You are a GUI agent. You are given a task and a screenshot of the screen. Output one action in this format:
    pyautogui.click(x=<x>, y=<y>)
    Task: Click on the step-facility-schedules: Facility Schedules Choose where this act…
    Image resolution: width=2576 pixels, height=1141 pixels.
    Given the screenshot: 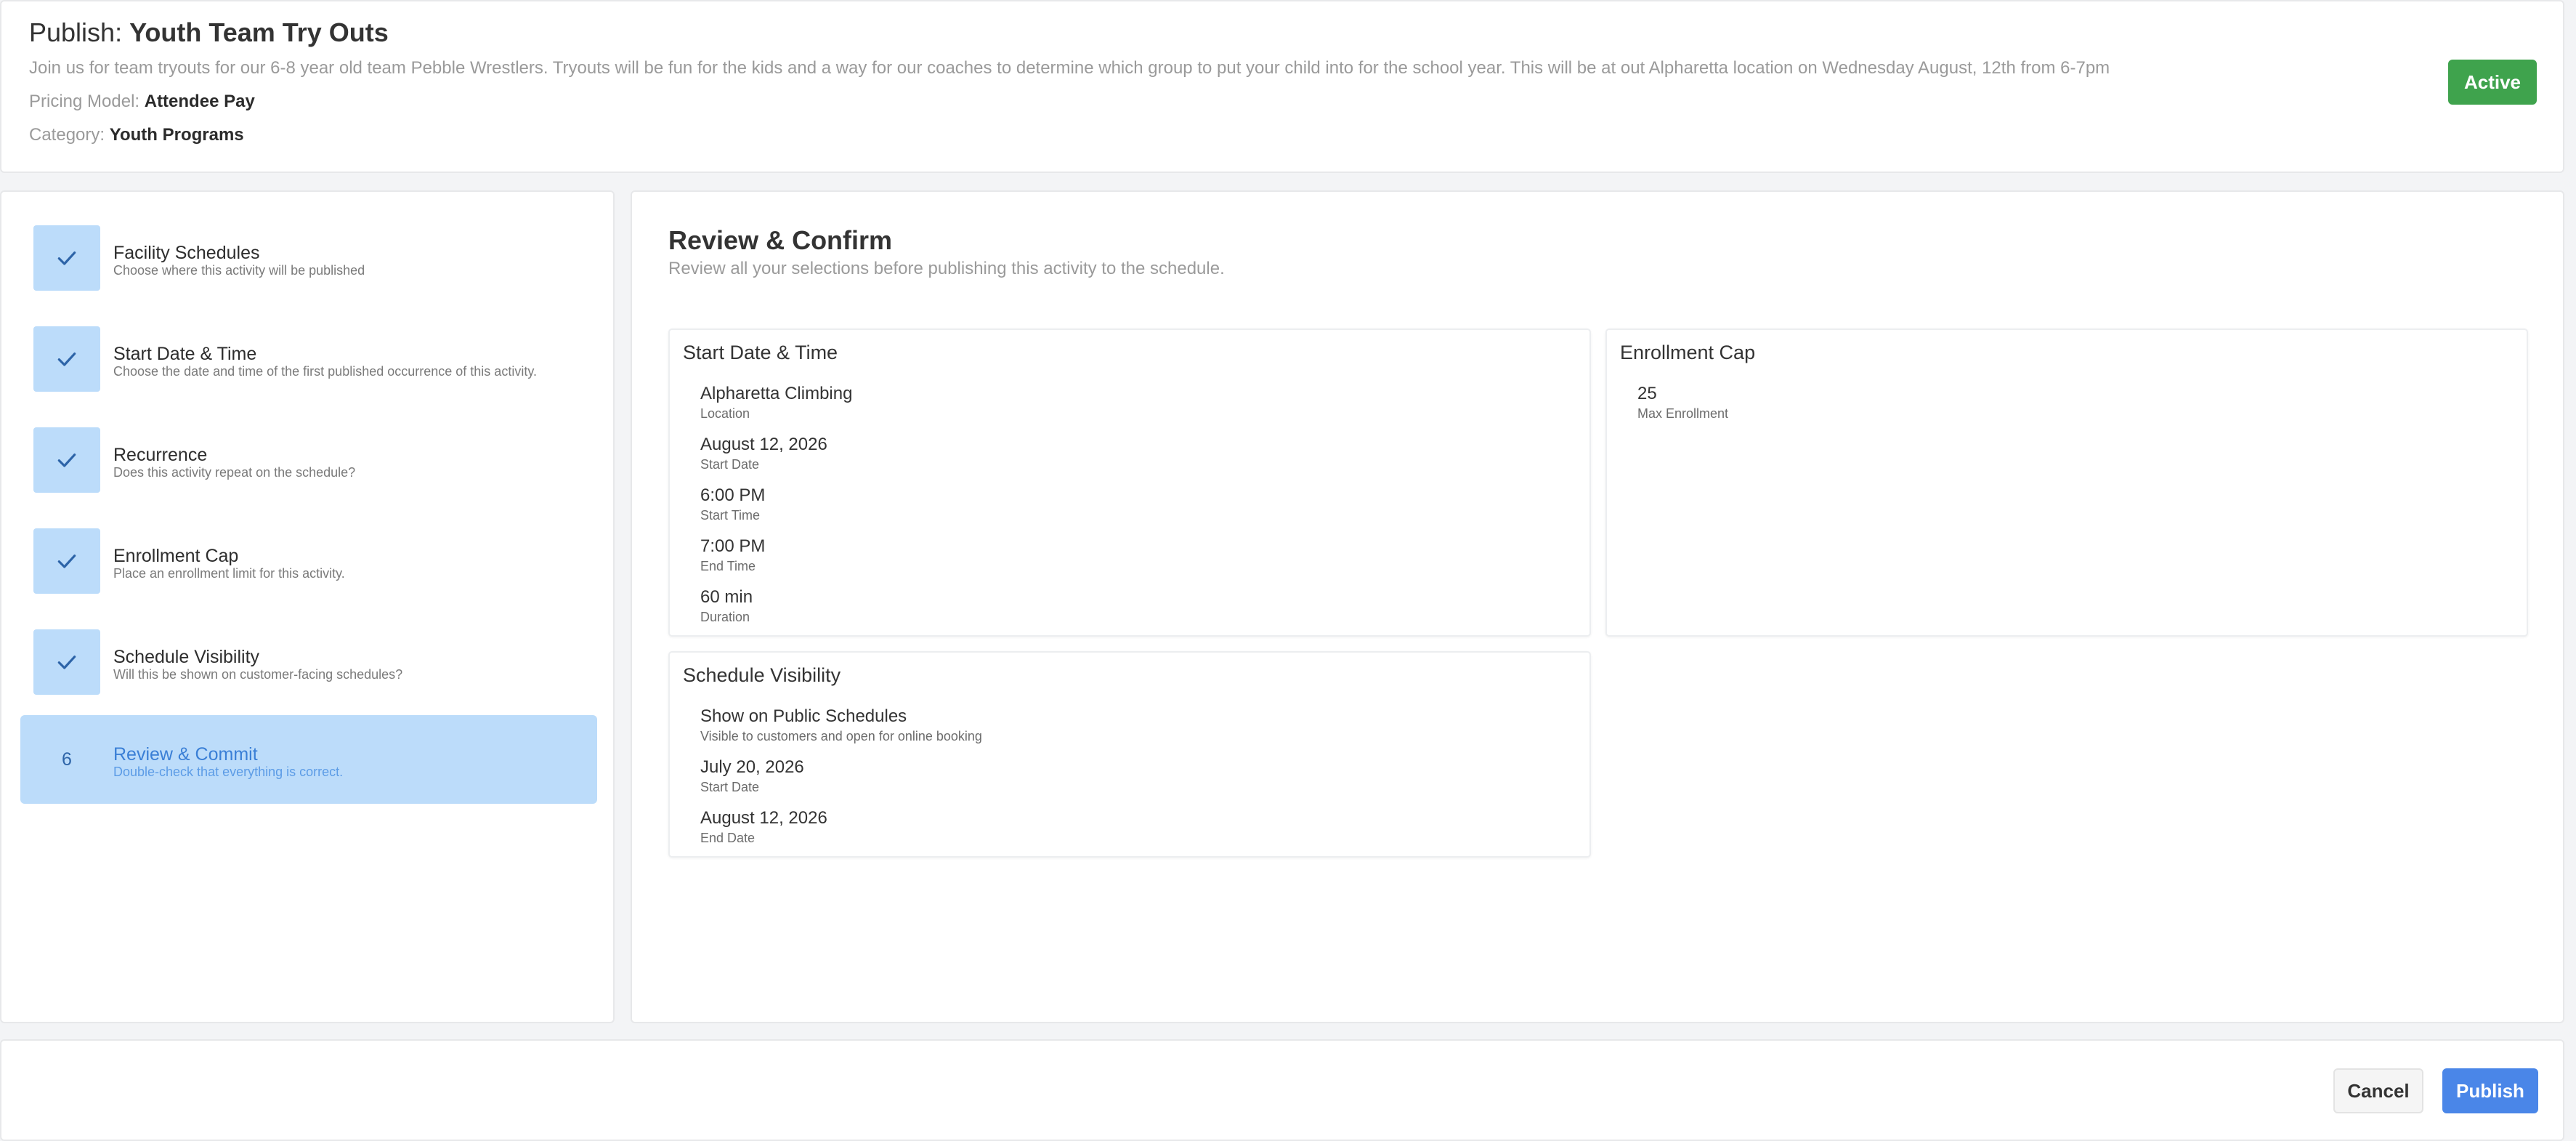 What is the action you would take?
    pyautogui.click(x=308, y=258)
    